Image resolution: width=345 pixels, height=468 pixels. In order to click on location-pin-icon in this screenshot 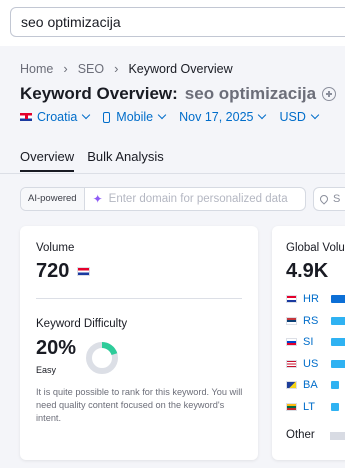, I will do `click(324, 199)`.